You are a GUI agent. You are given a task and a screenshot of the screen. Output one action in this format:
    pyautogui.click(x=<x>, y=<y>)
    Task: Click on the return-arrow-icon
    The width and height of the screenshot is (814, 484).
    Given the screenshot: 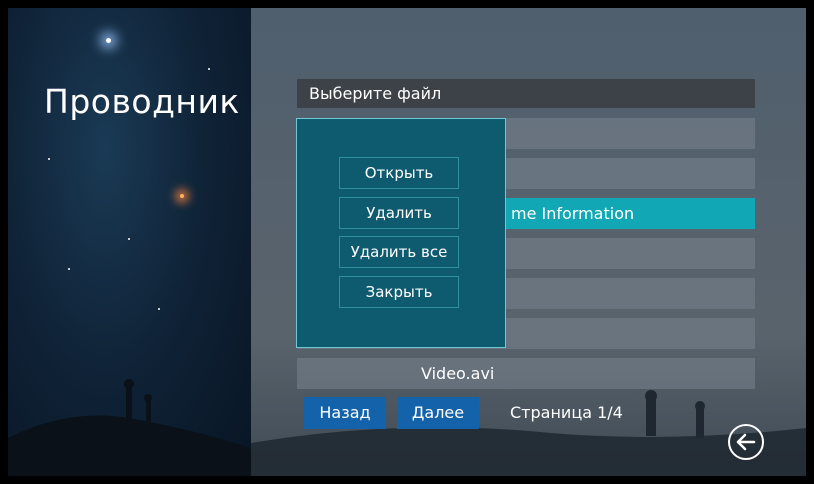 What is the action you would take?
    pyautogui.click(x=746, y=442)
    